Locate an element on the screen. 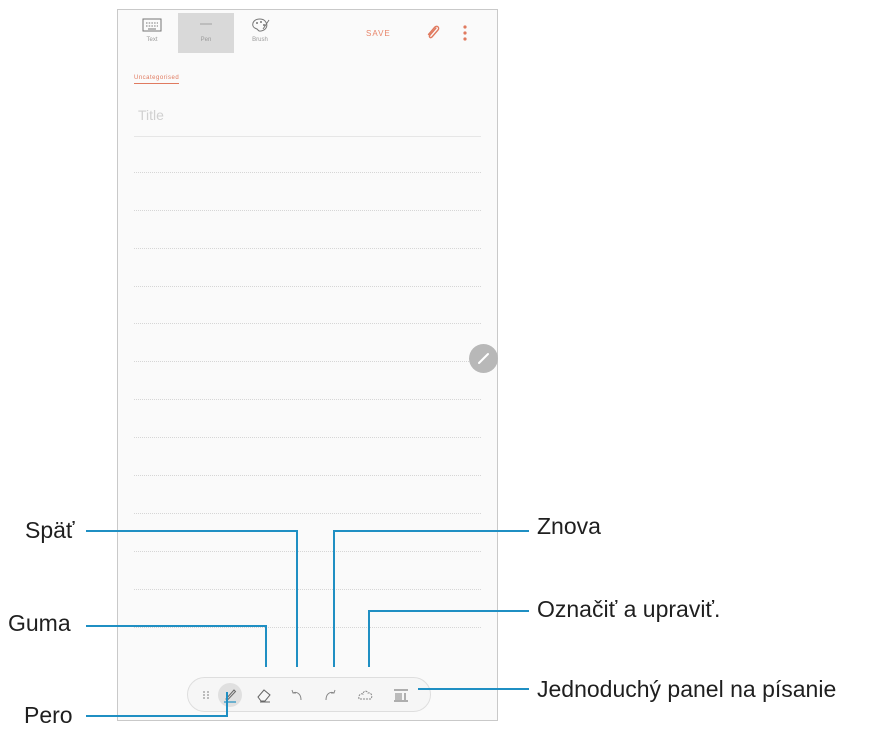  callout-line-pen is located at coordinates (157, 704).